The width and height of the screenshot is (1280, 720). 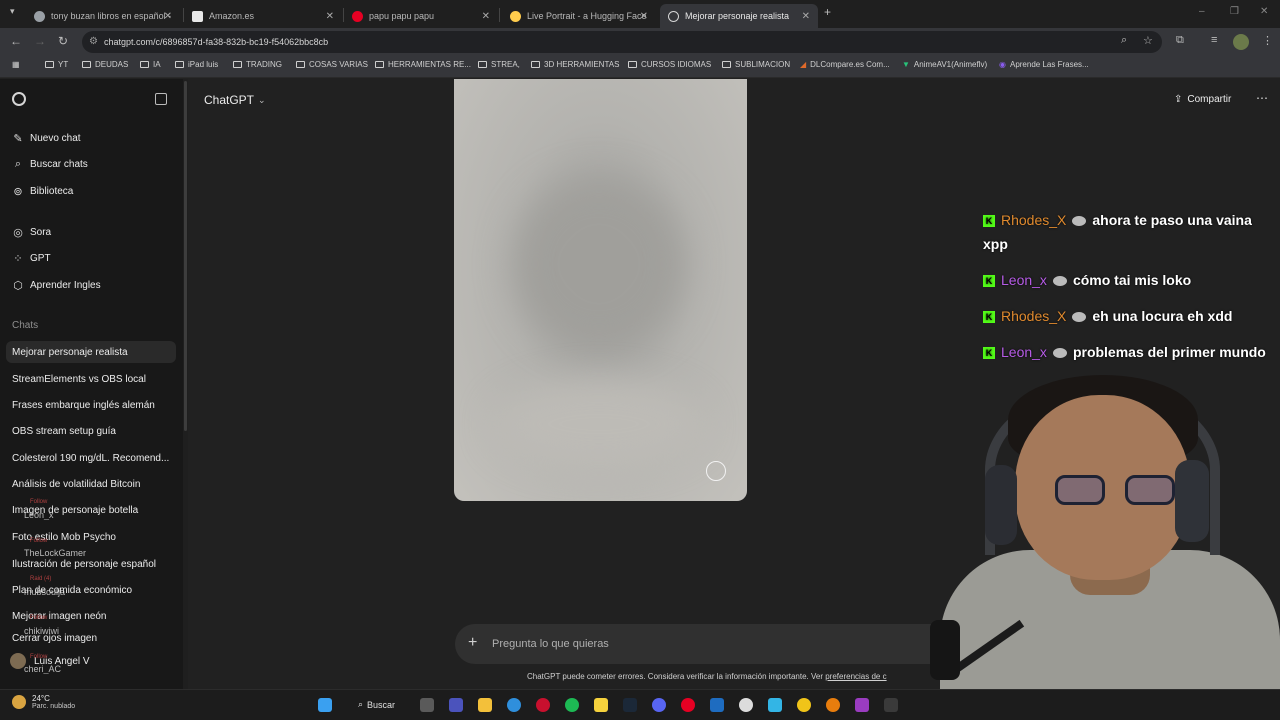 I want to click on chat-username: Rhodes_X, so click(x=1034, y=316).